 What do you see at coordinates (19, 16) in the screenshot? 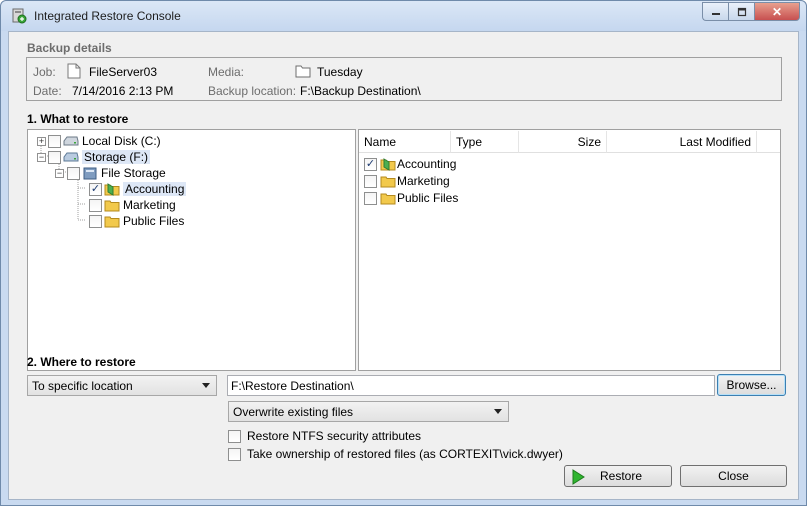
I see `app-icon` at bounding box center [19, 16].